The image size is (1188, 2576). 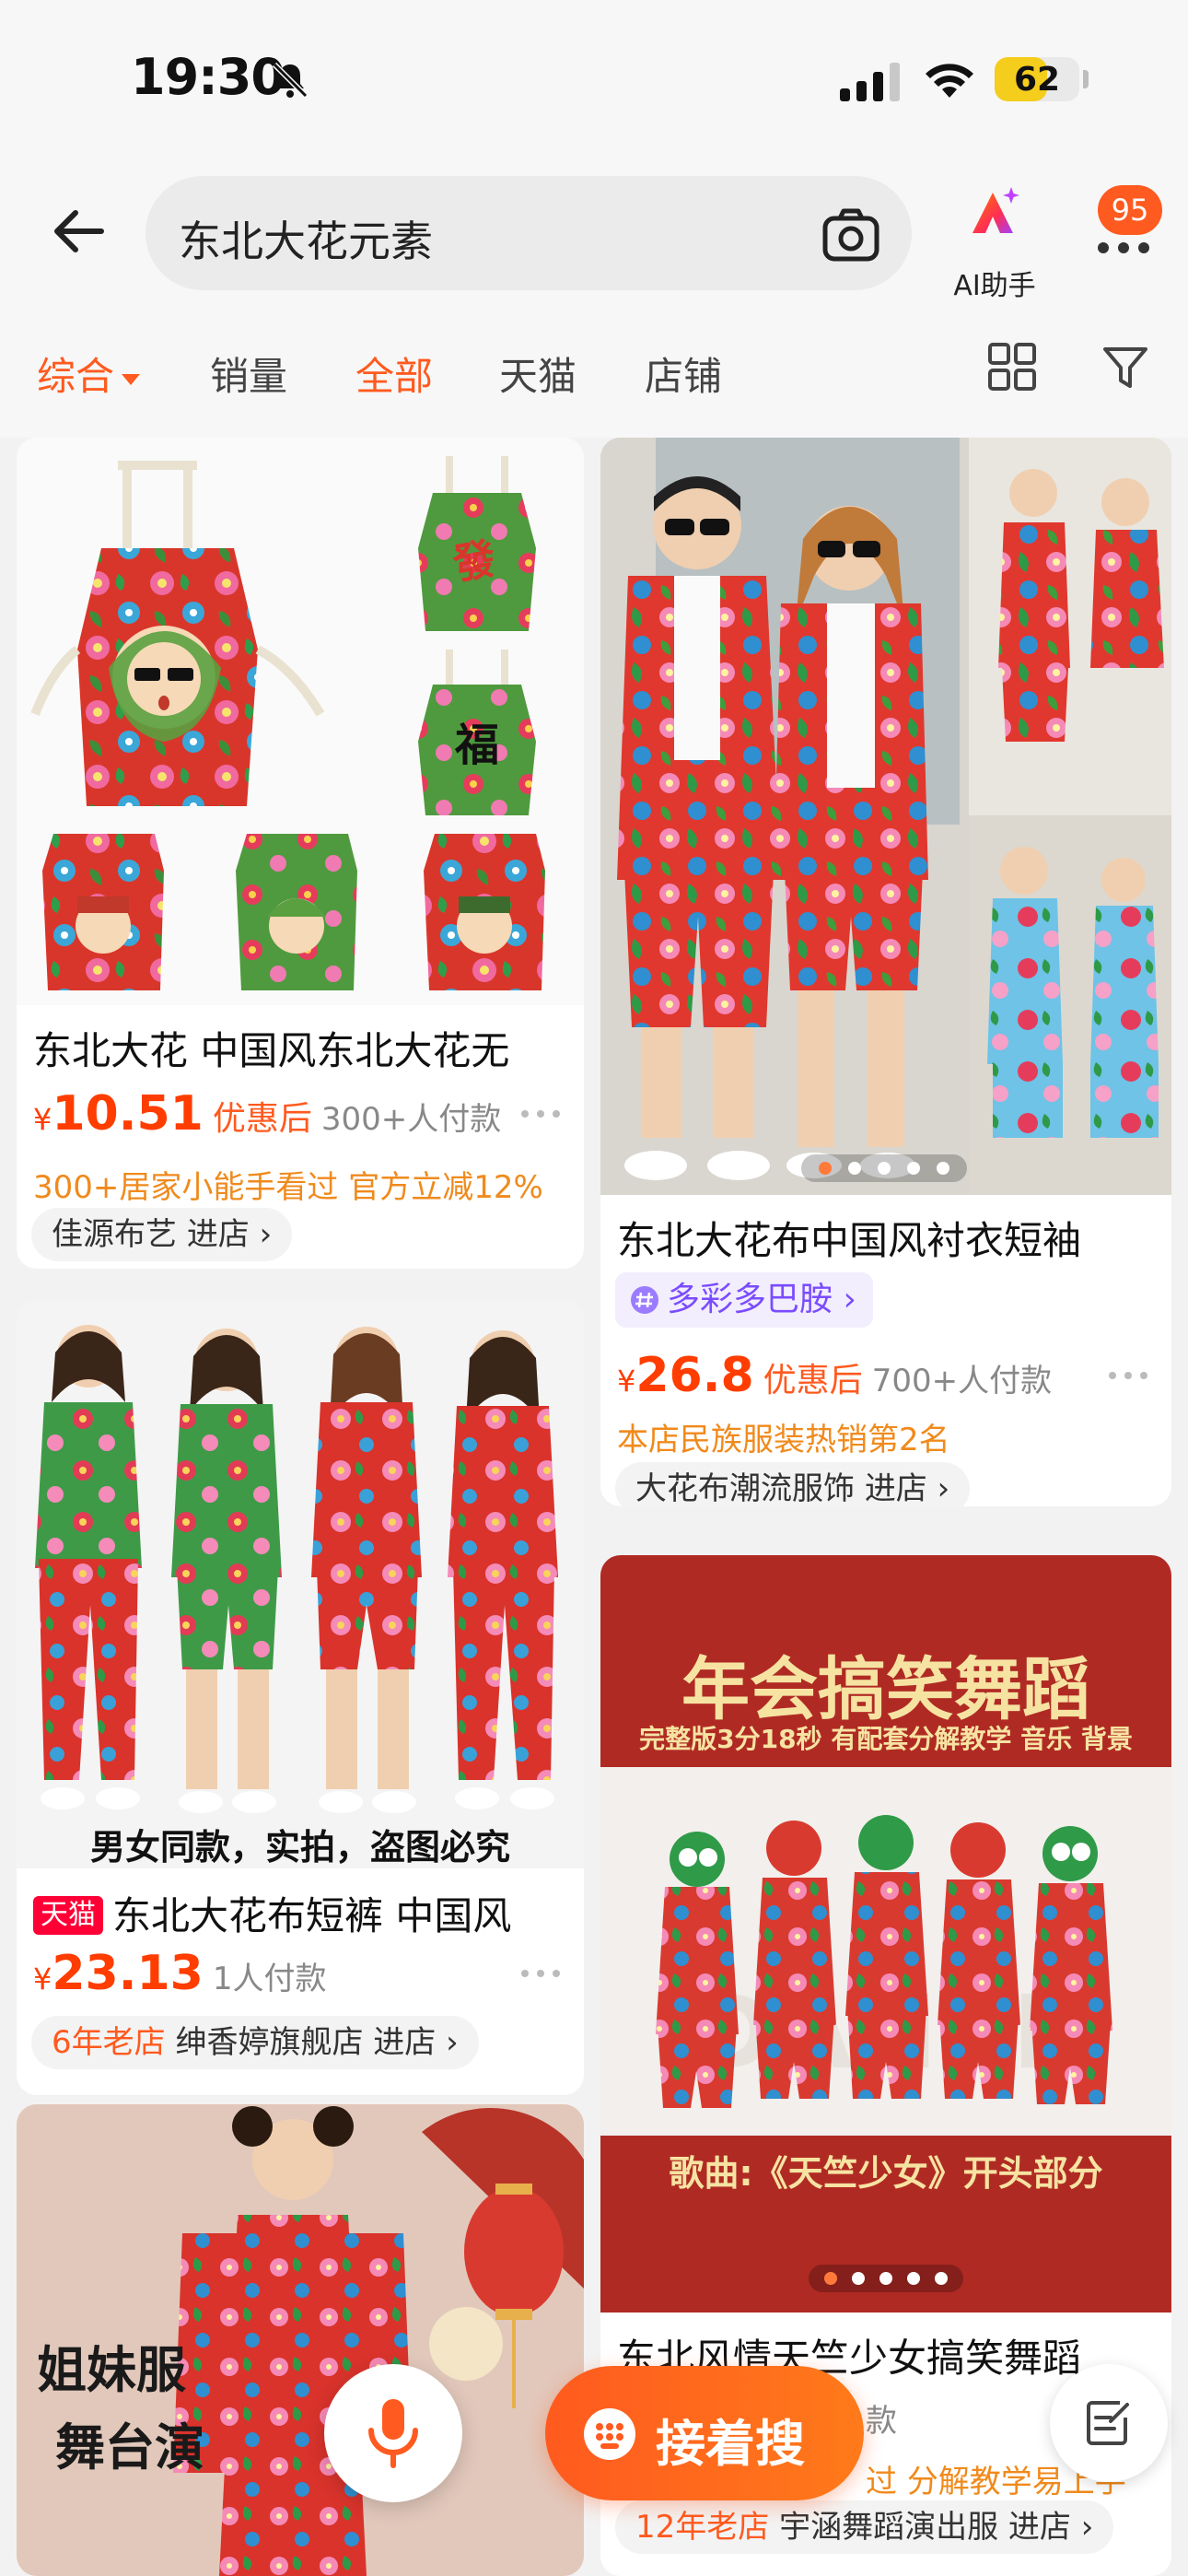 What do you see at coordinates (750, 1299) in the screenshot?
I see `brand-tag-label: 多彩多巴胺` at bounding box center [750, 1299].